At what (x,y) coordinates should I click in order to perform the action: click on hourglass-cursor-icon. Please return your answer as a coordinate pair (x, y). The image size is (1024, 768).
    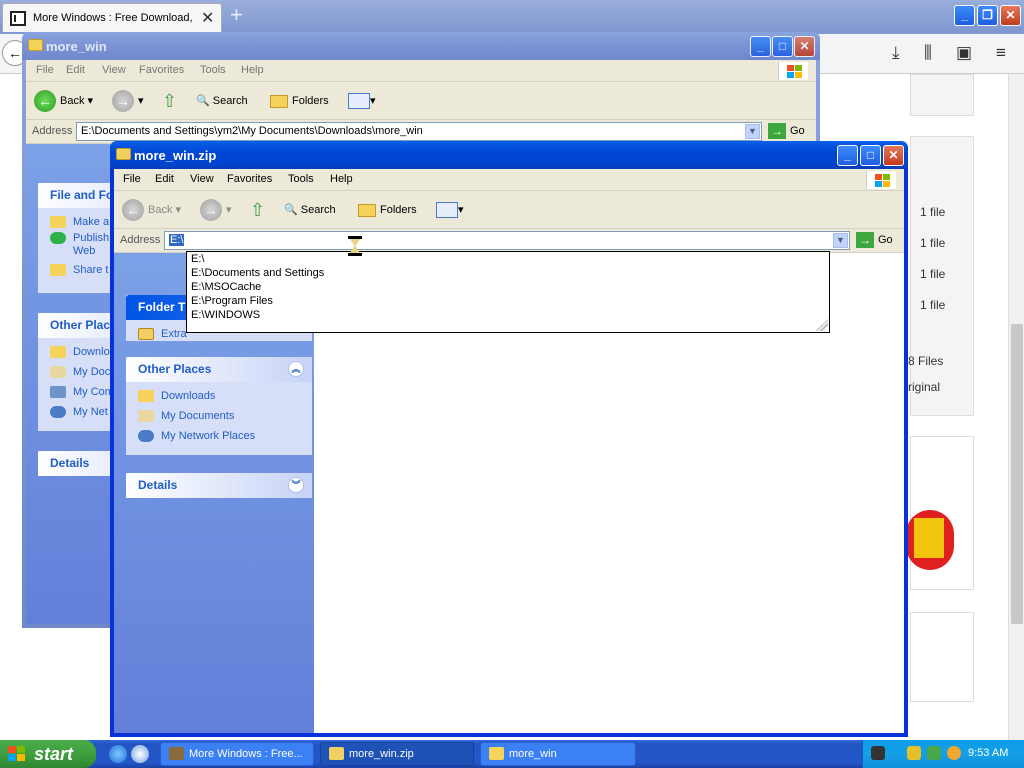
    Looking at the image, I should click on (355, 246).